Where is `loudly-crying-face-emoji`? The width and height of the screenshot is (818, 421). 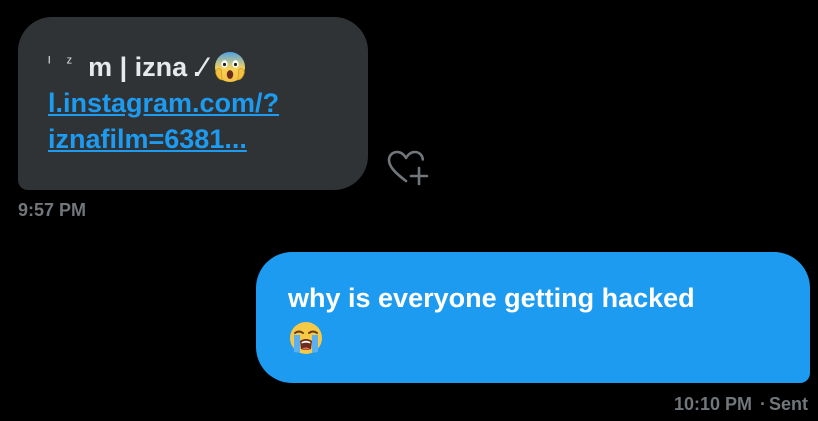
loudly-crying-face-emoji is located at coordinates (306, 338).